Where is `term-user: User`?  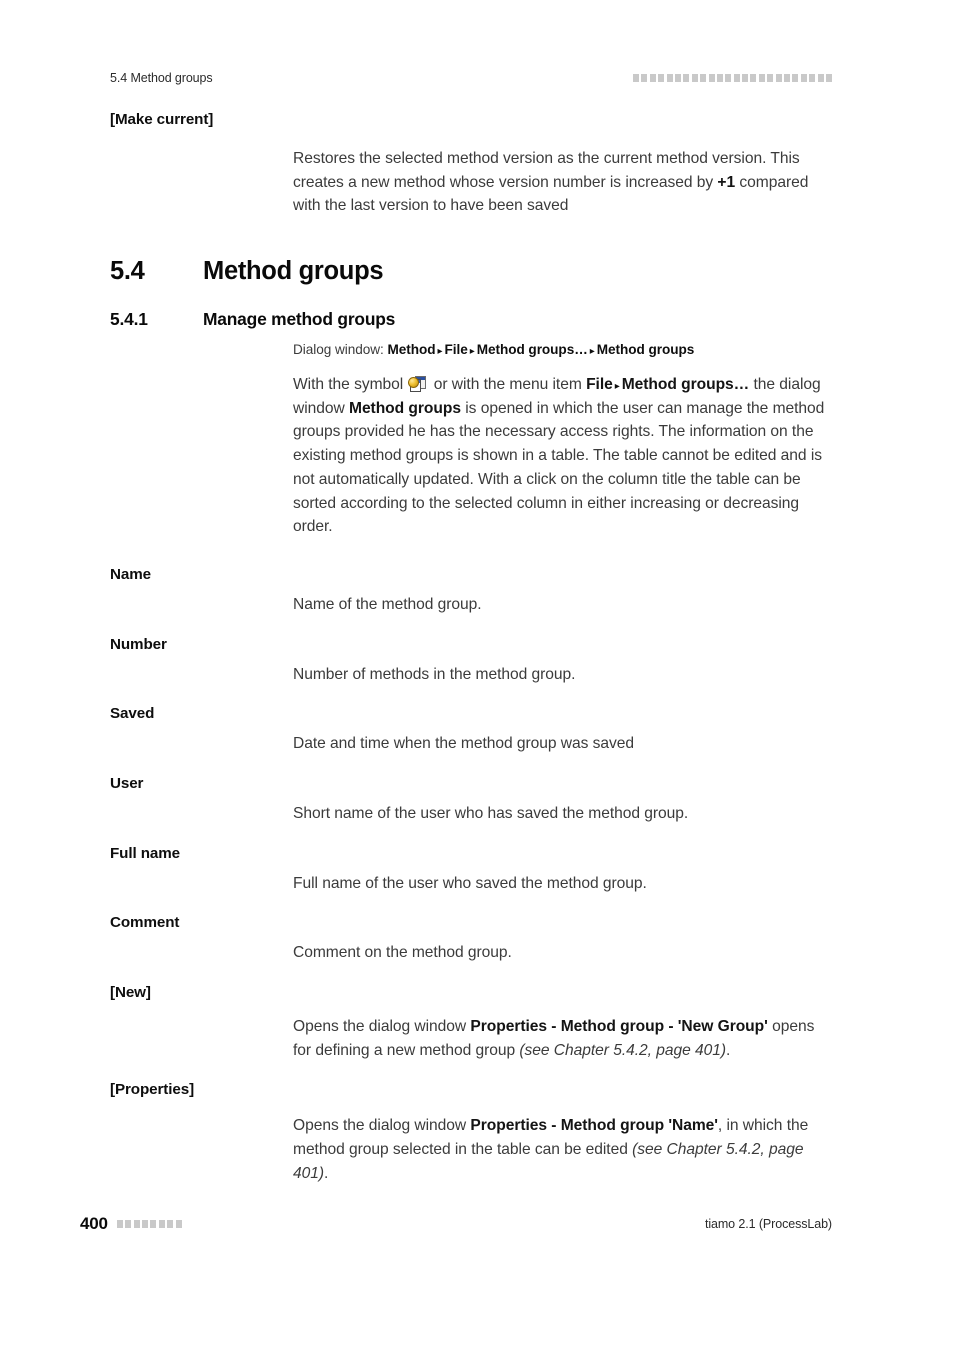 term-user: User is located at coordinates (127, 783).